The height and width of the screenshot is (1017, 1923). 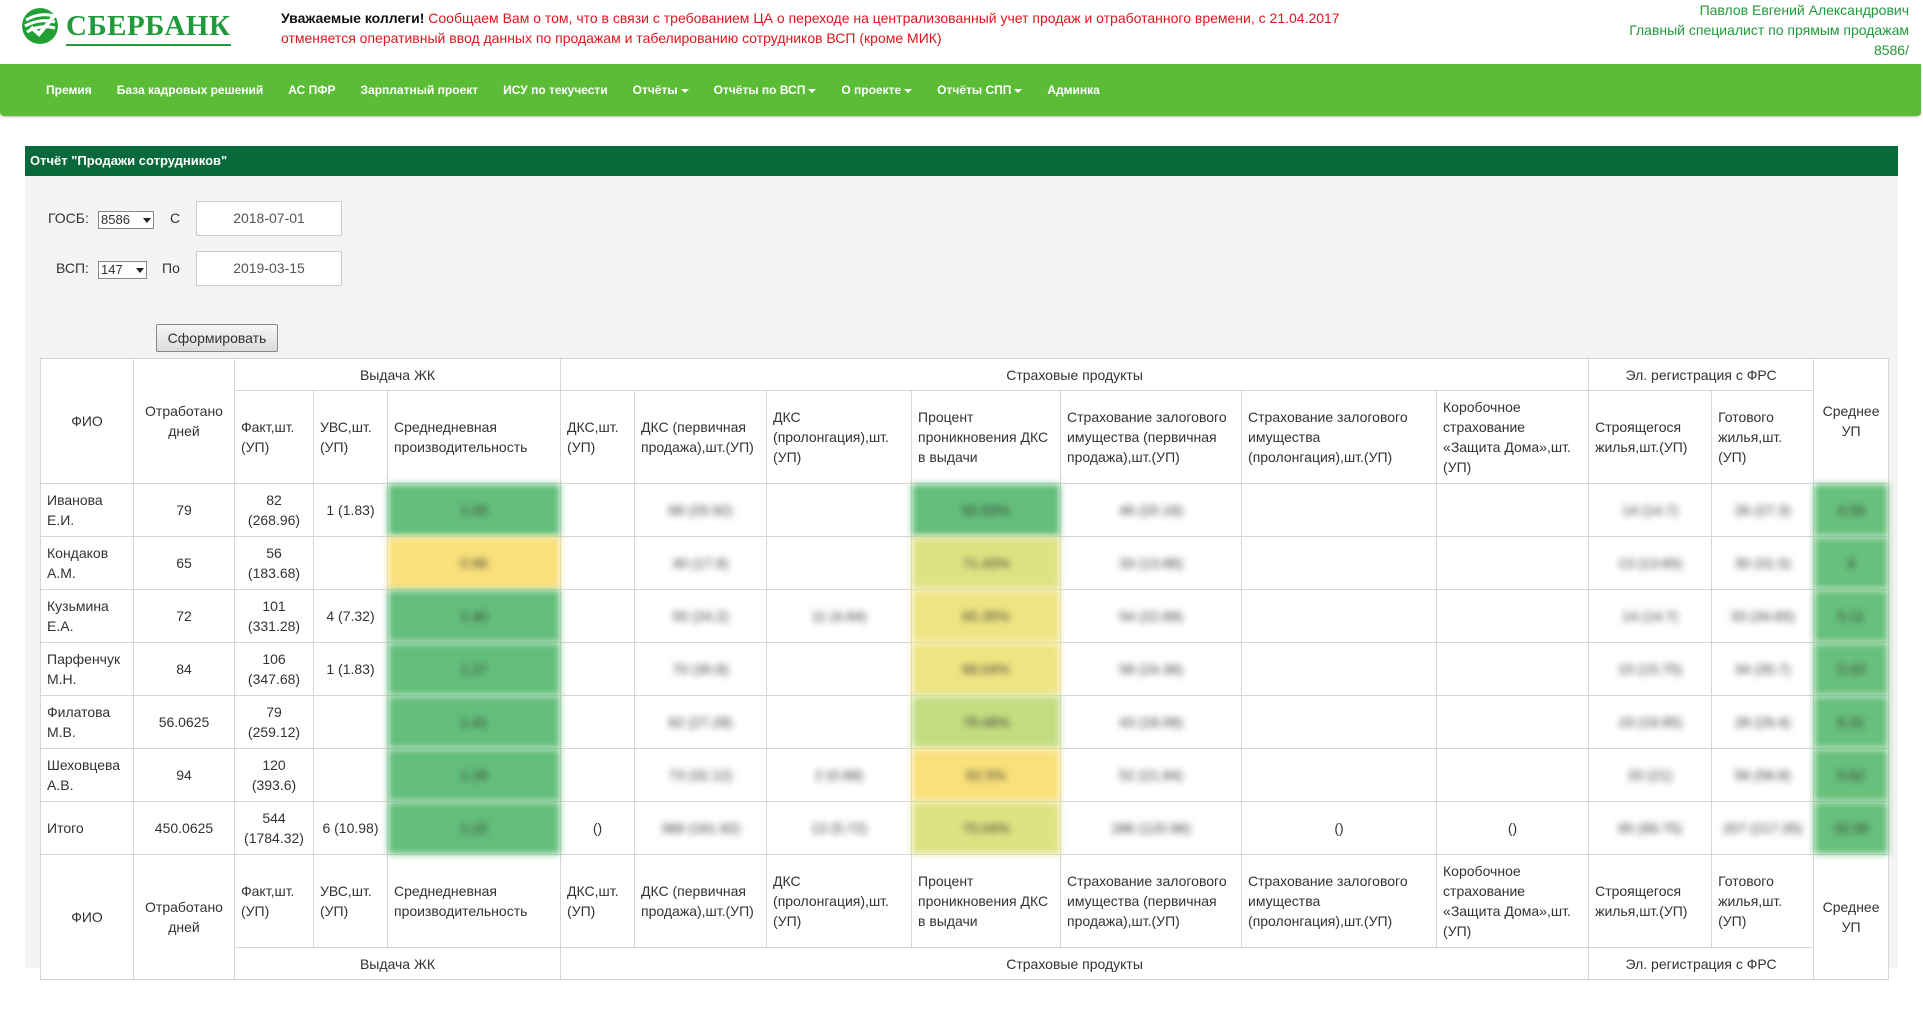 What do you see at coordinates (350, 828) in the screenshot?
I see `cell-uvs: 6 (10.98)` at bounding box center [350, 828].